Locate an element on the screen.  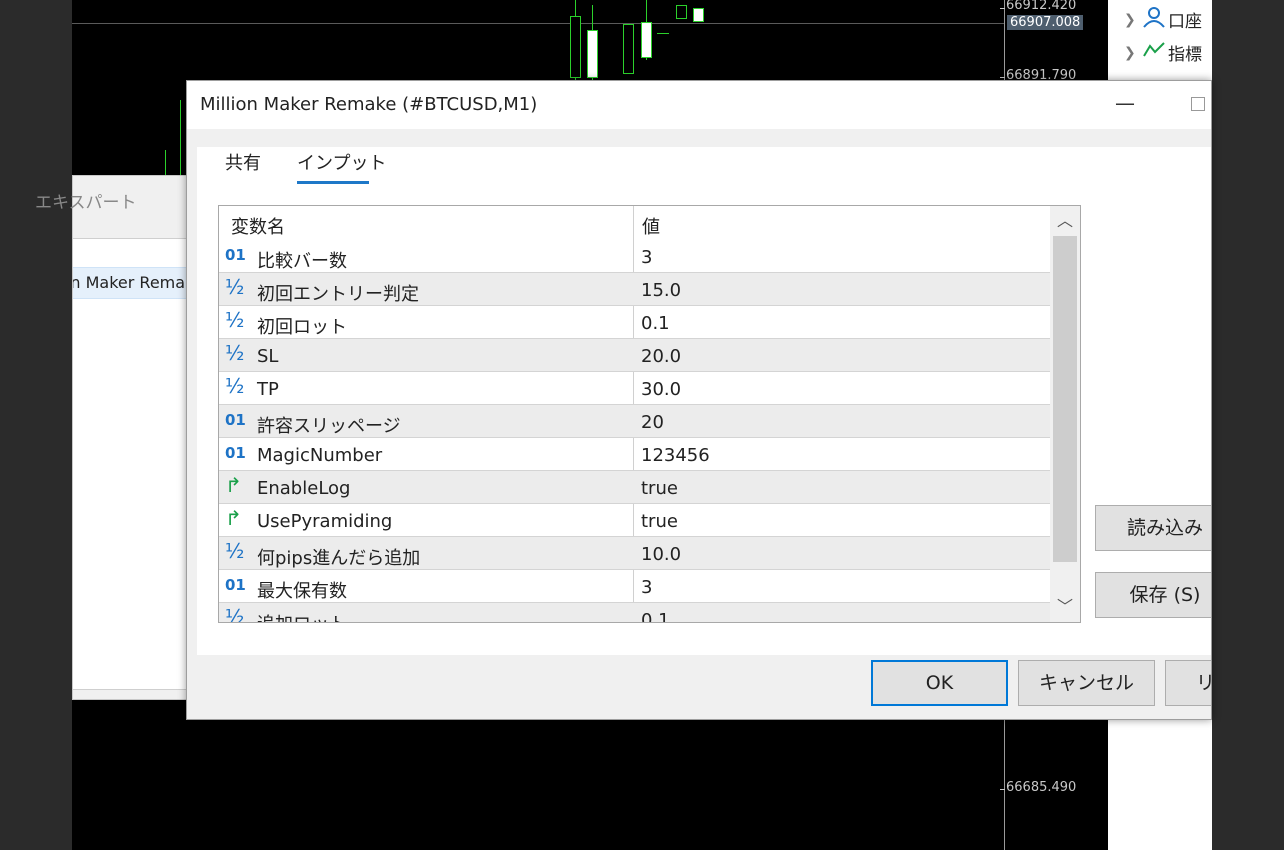
navigator-item-label: 指標 is located at coordinates (1185, 55).